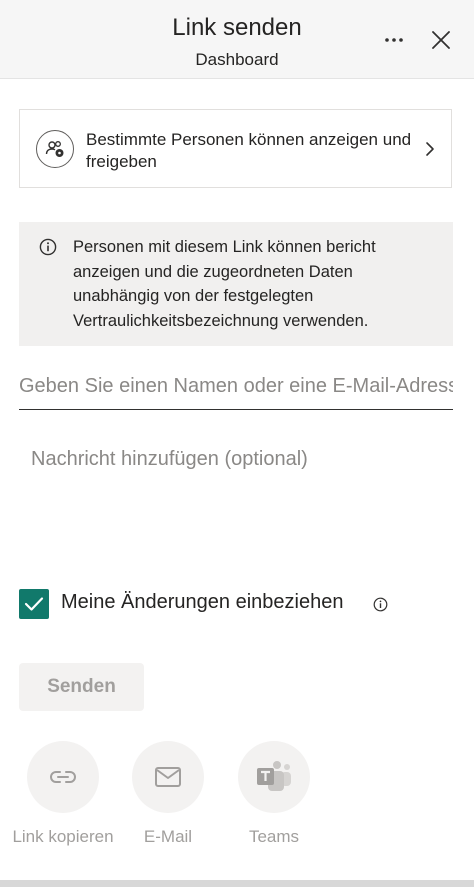  What do you see at coordinates (236, 496) in the screenshot?
I see `message-input` at bounding box center [236, 496].